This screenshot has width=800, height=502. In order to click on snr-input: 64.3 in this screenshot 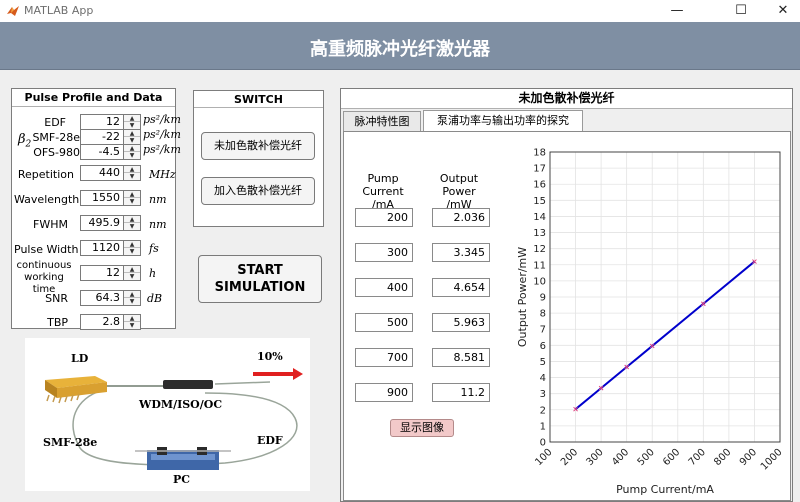, I will do `click(102, 298)`.